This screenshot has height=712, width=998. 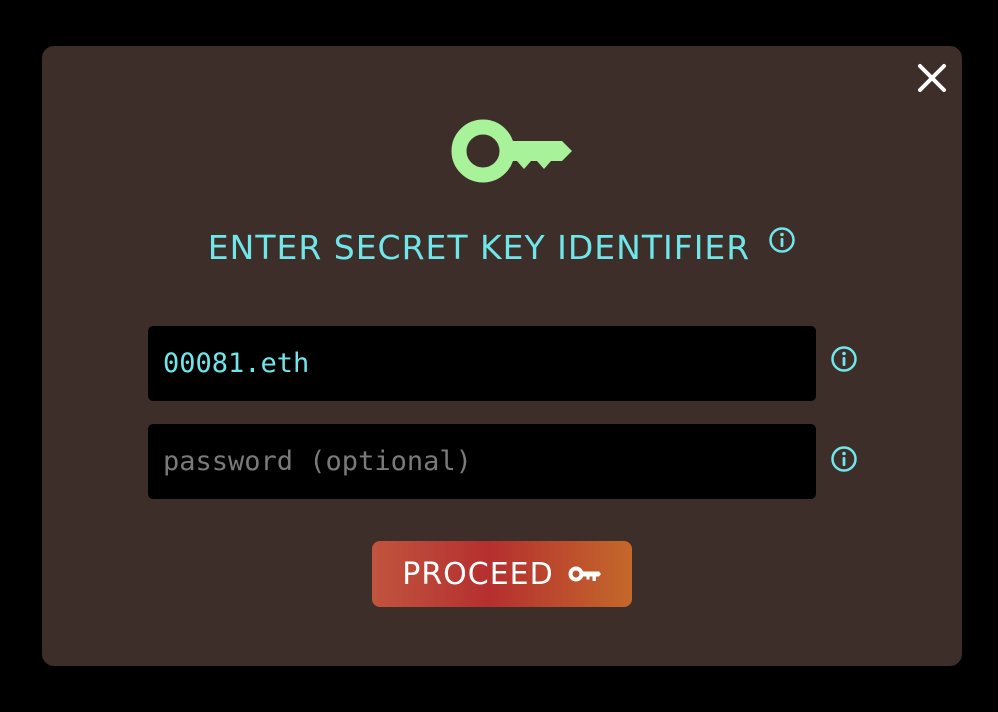 I want to click on proceed-label: PROCEED, so click(x=478, y=574).